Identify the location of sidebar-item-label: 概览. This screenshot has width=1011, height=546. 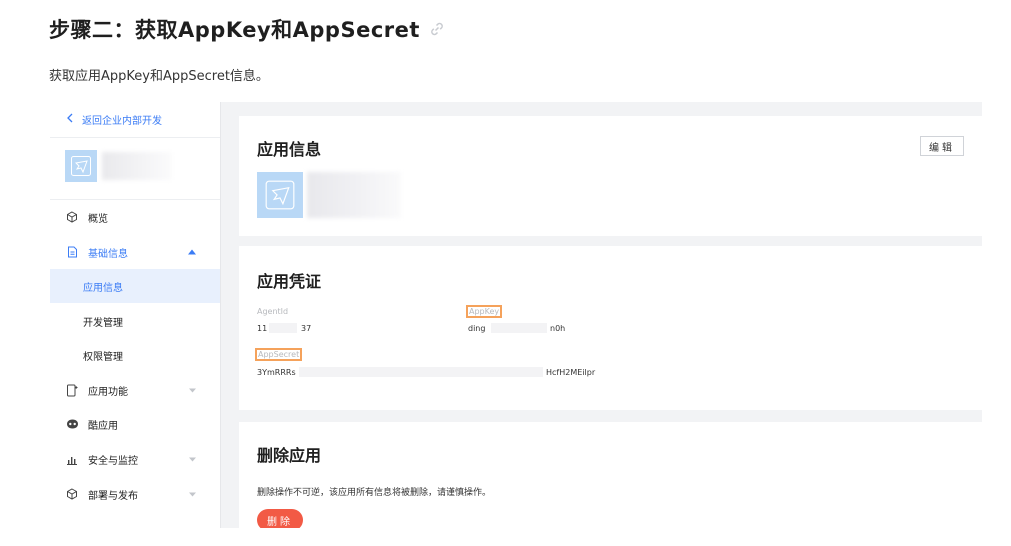
(98, 219).